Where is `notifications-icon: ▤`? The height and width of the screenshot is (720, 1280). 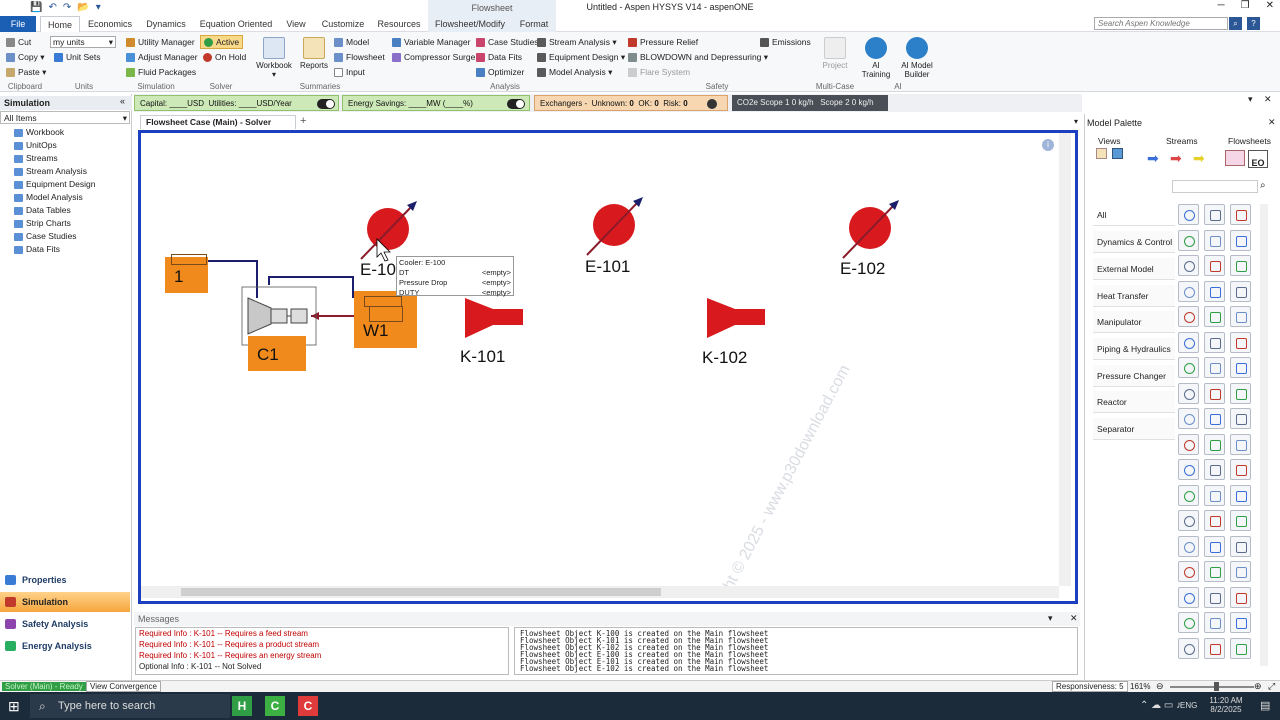
notifications-icon: ▤ is located at coordinates (1265, 705).